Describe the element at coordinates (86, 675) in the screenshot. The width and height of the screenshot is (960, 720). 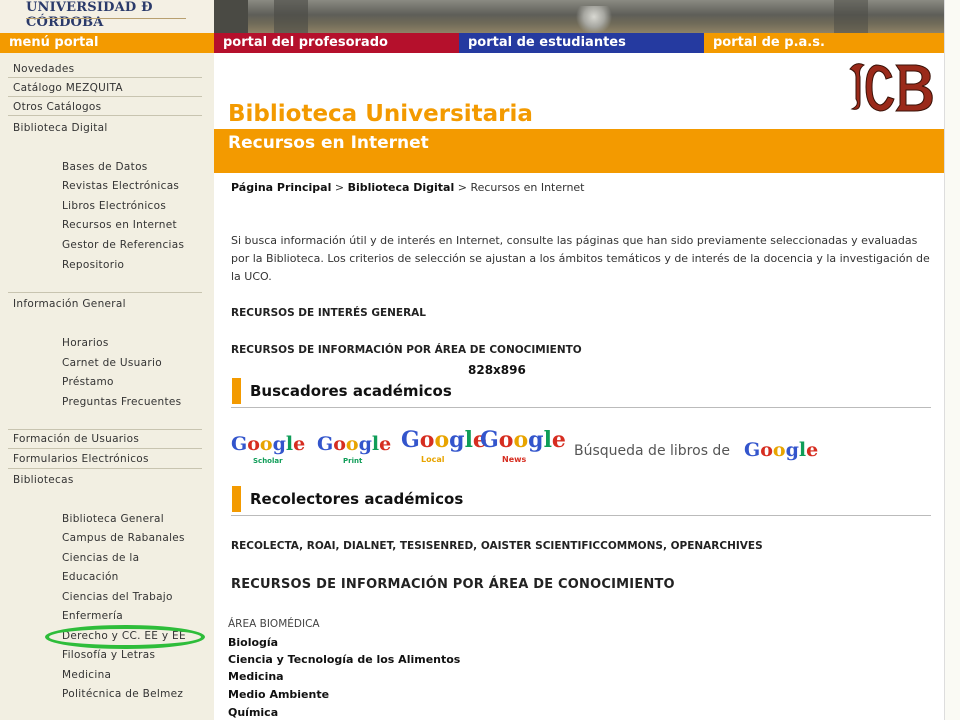
I see `sidebar-subitem-medicina: Medicina` at that location.